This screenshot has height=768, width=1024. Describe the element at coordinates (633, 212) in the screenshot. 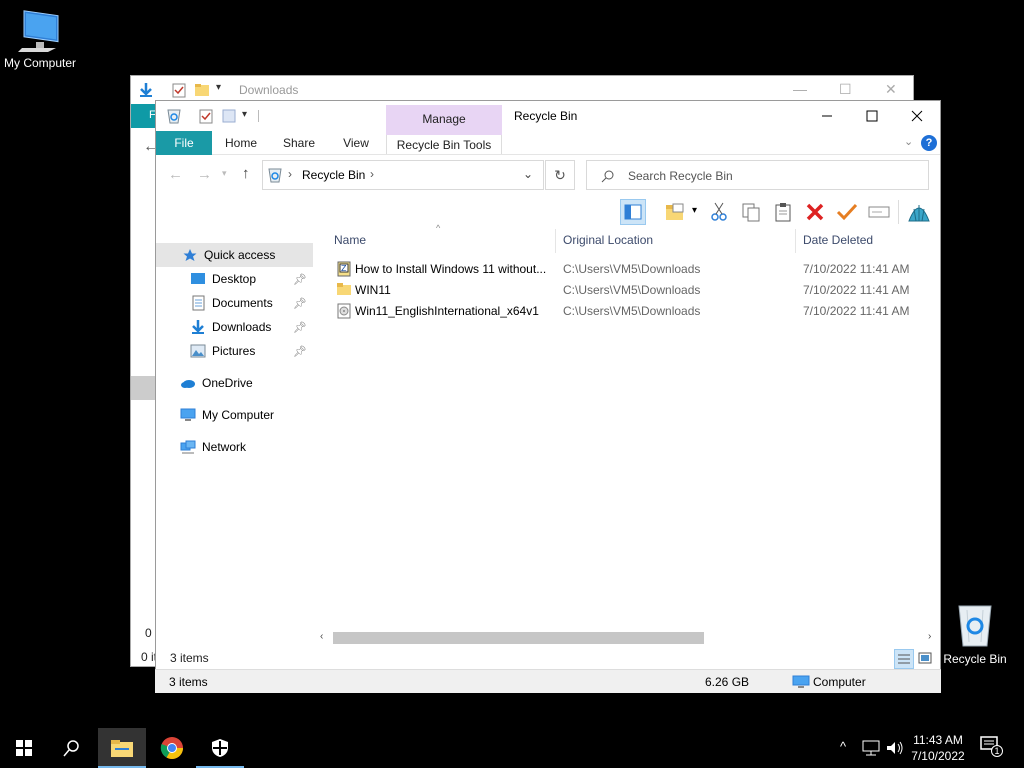

I see `preview-pane-button` at that location.